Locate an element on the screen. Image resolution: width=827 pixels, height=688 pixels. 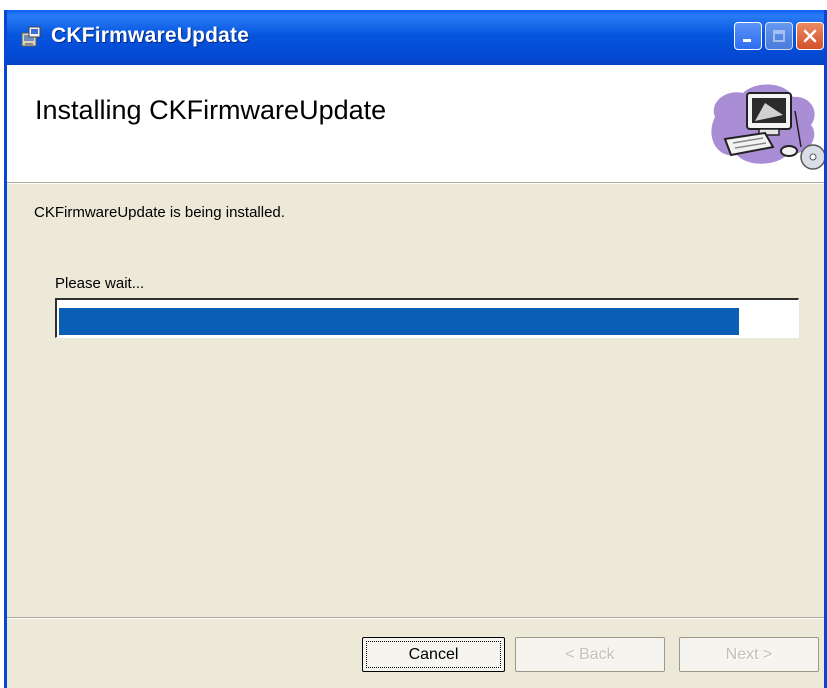
cancel-button: Cancel is located at coordinates (433, 654).